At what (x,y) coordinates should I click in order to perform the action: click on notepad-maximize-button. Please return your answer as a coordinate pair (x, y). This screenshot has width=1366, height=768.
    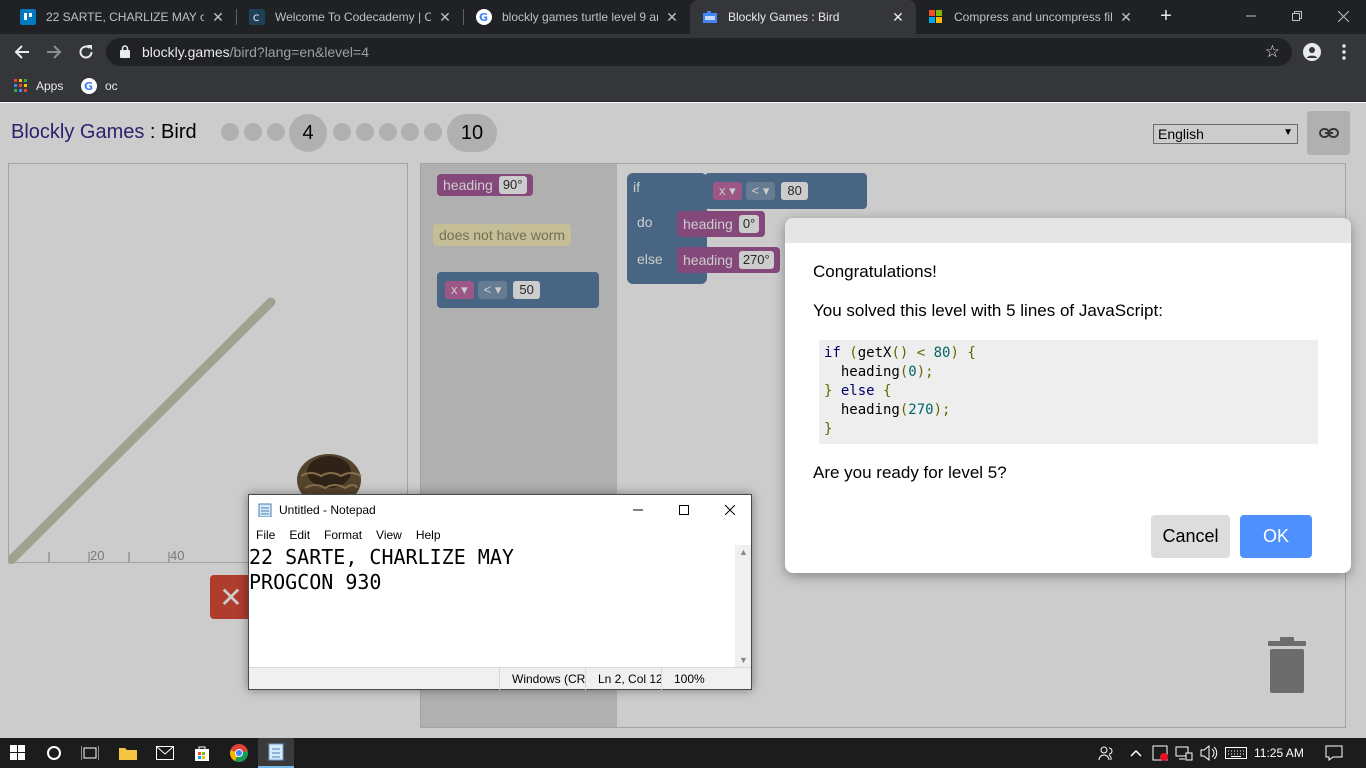
    Looking at the image, I should click on (684, 510).